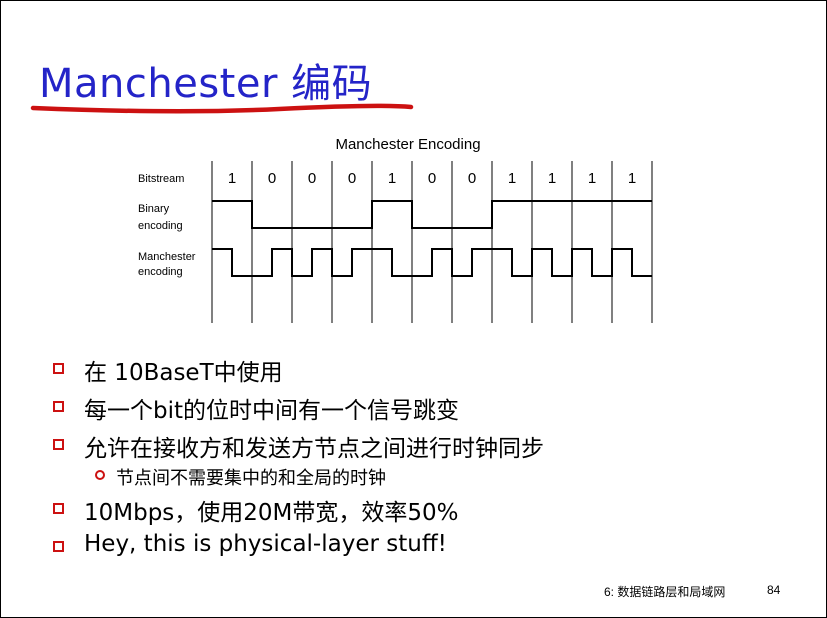 The height and width of the screenshot is (618, 827). What do you see at coordinates (167, 257) in the screenshot?
I see `manchester-label-line1: Manchester` at bounding box center [167, 257].